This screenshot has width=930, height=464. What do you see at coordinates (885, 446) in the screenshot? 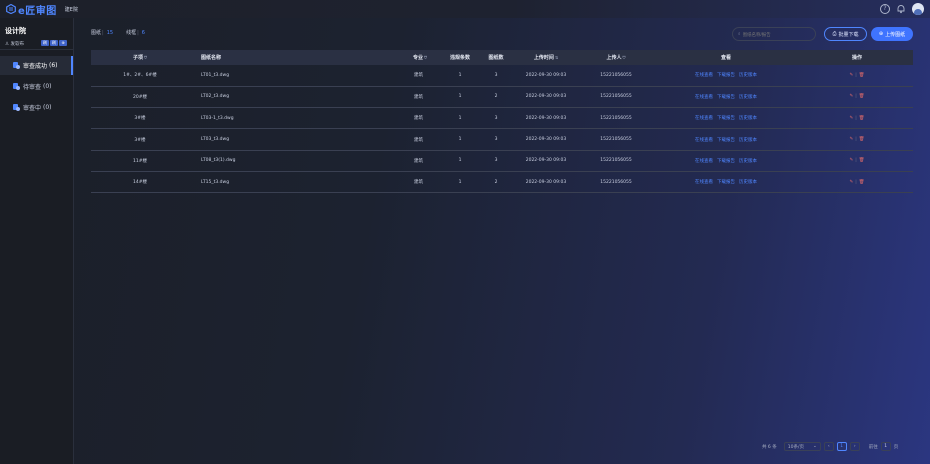
I see `goto-page-input: 1` at bounding box center [885, 446].